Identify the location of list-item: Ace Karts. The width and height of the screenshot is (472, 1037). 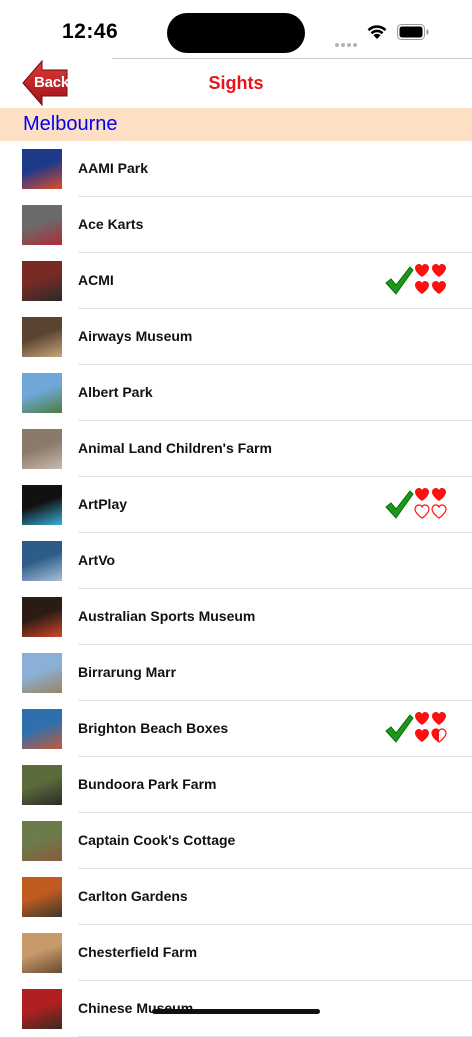
(236, 225).